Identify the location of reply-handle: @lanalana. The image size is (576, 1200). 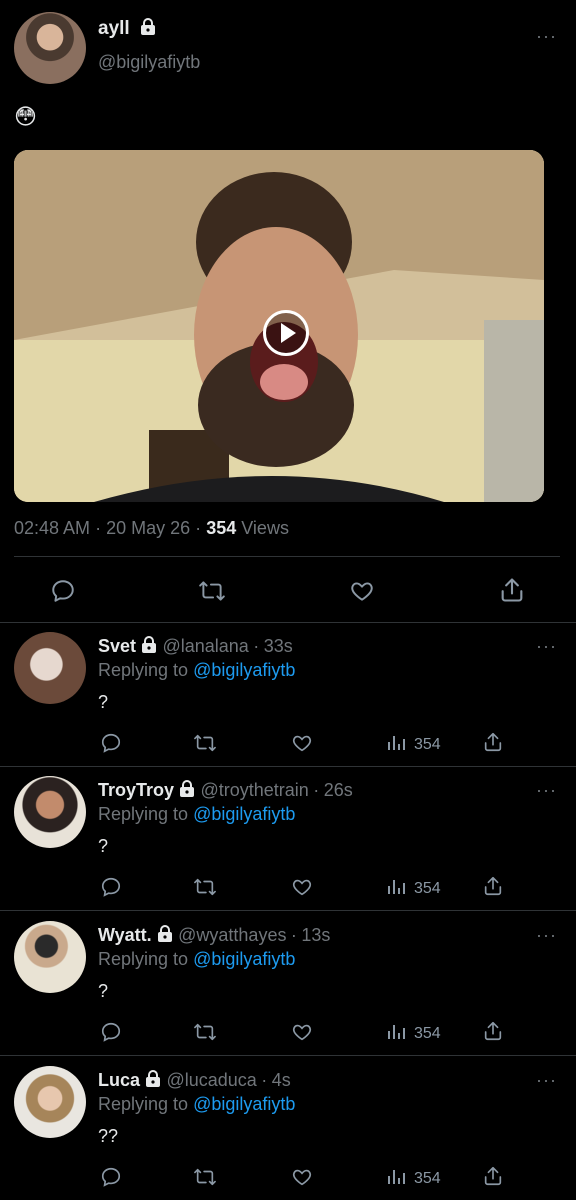
(205, 646).